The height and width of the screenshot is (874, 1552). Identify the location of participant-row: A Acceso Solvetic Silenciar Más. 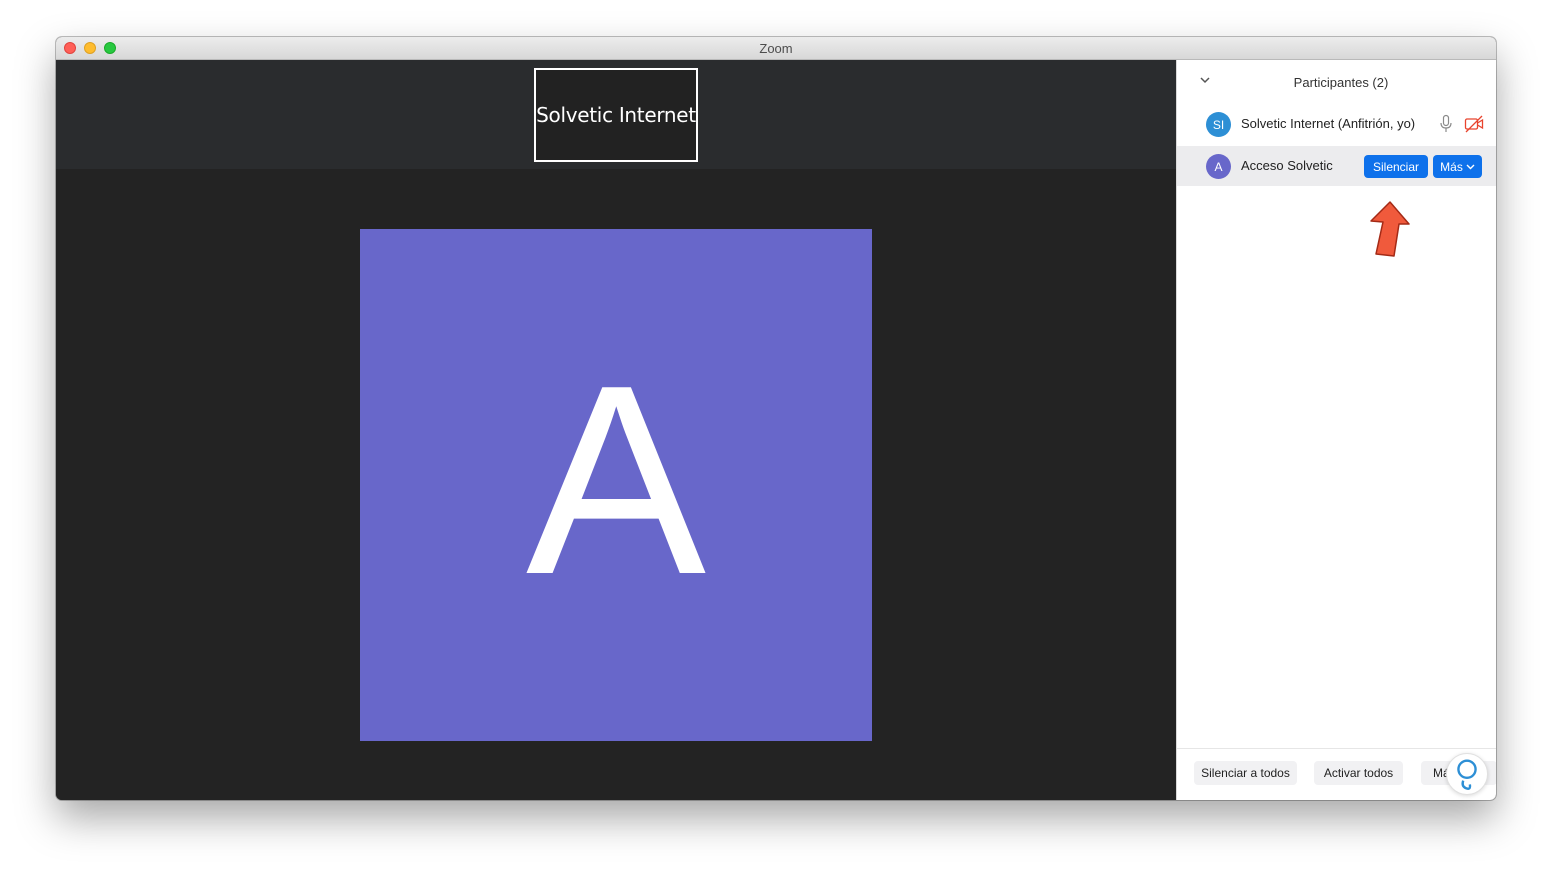
(1336, 166).